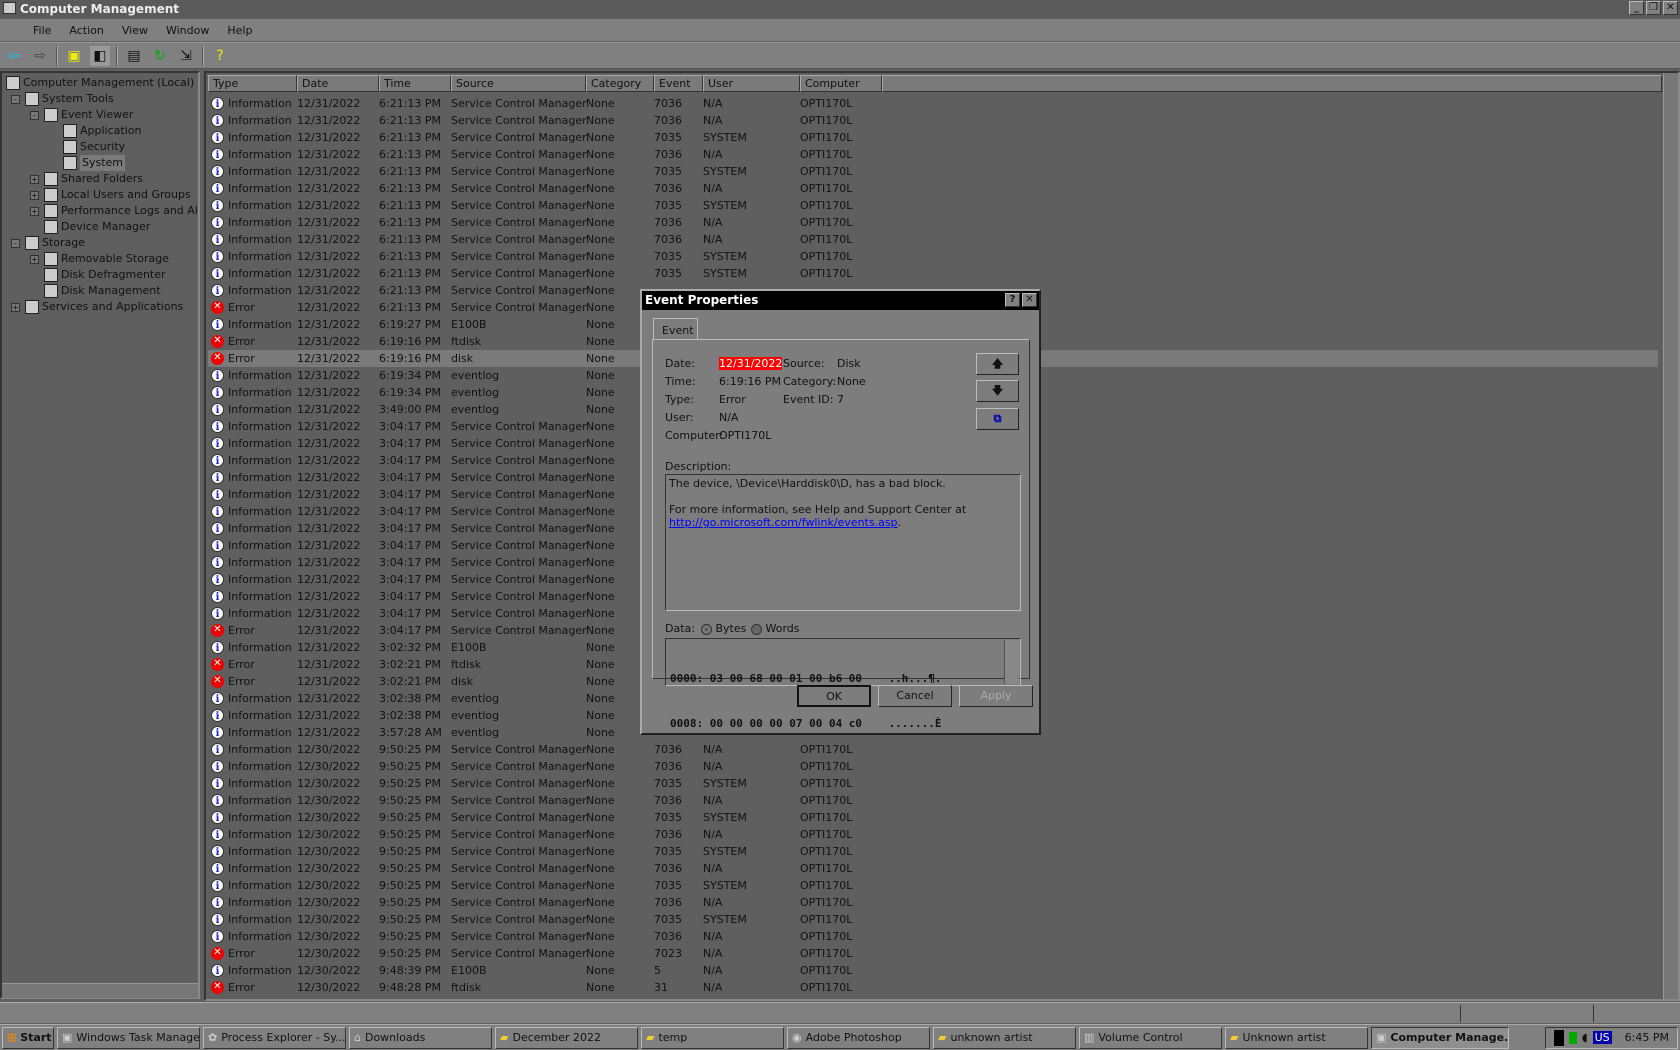 This screenshot has height=1050, width=1680. What do you see at coordinates (186, 56) in the screenshot?
I see `export-list-icon: ⇲` at bounding box center [186, 56].